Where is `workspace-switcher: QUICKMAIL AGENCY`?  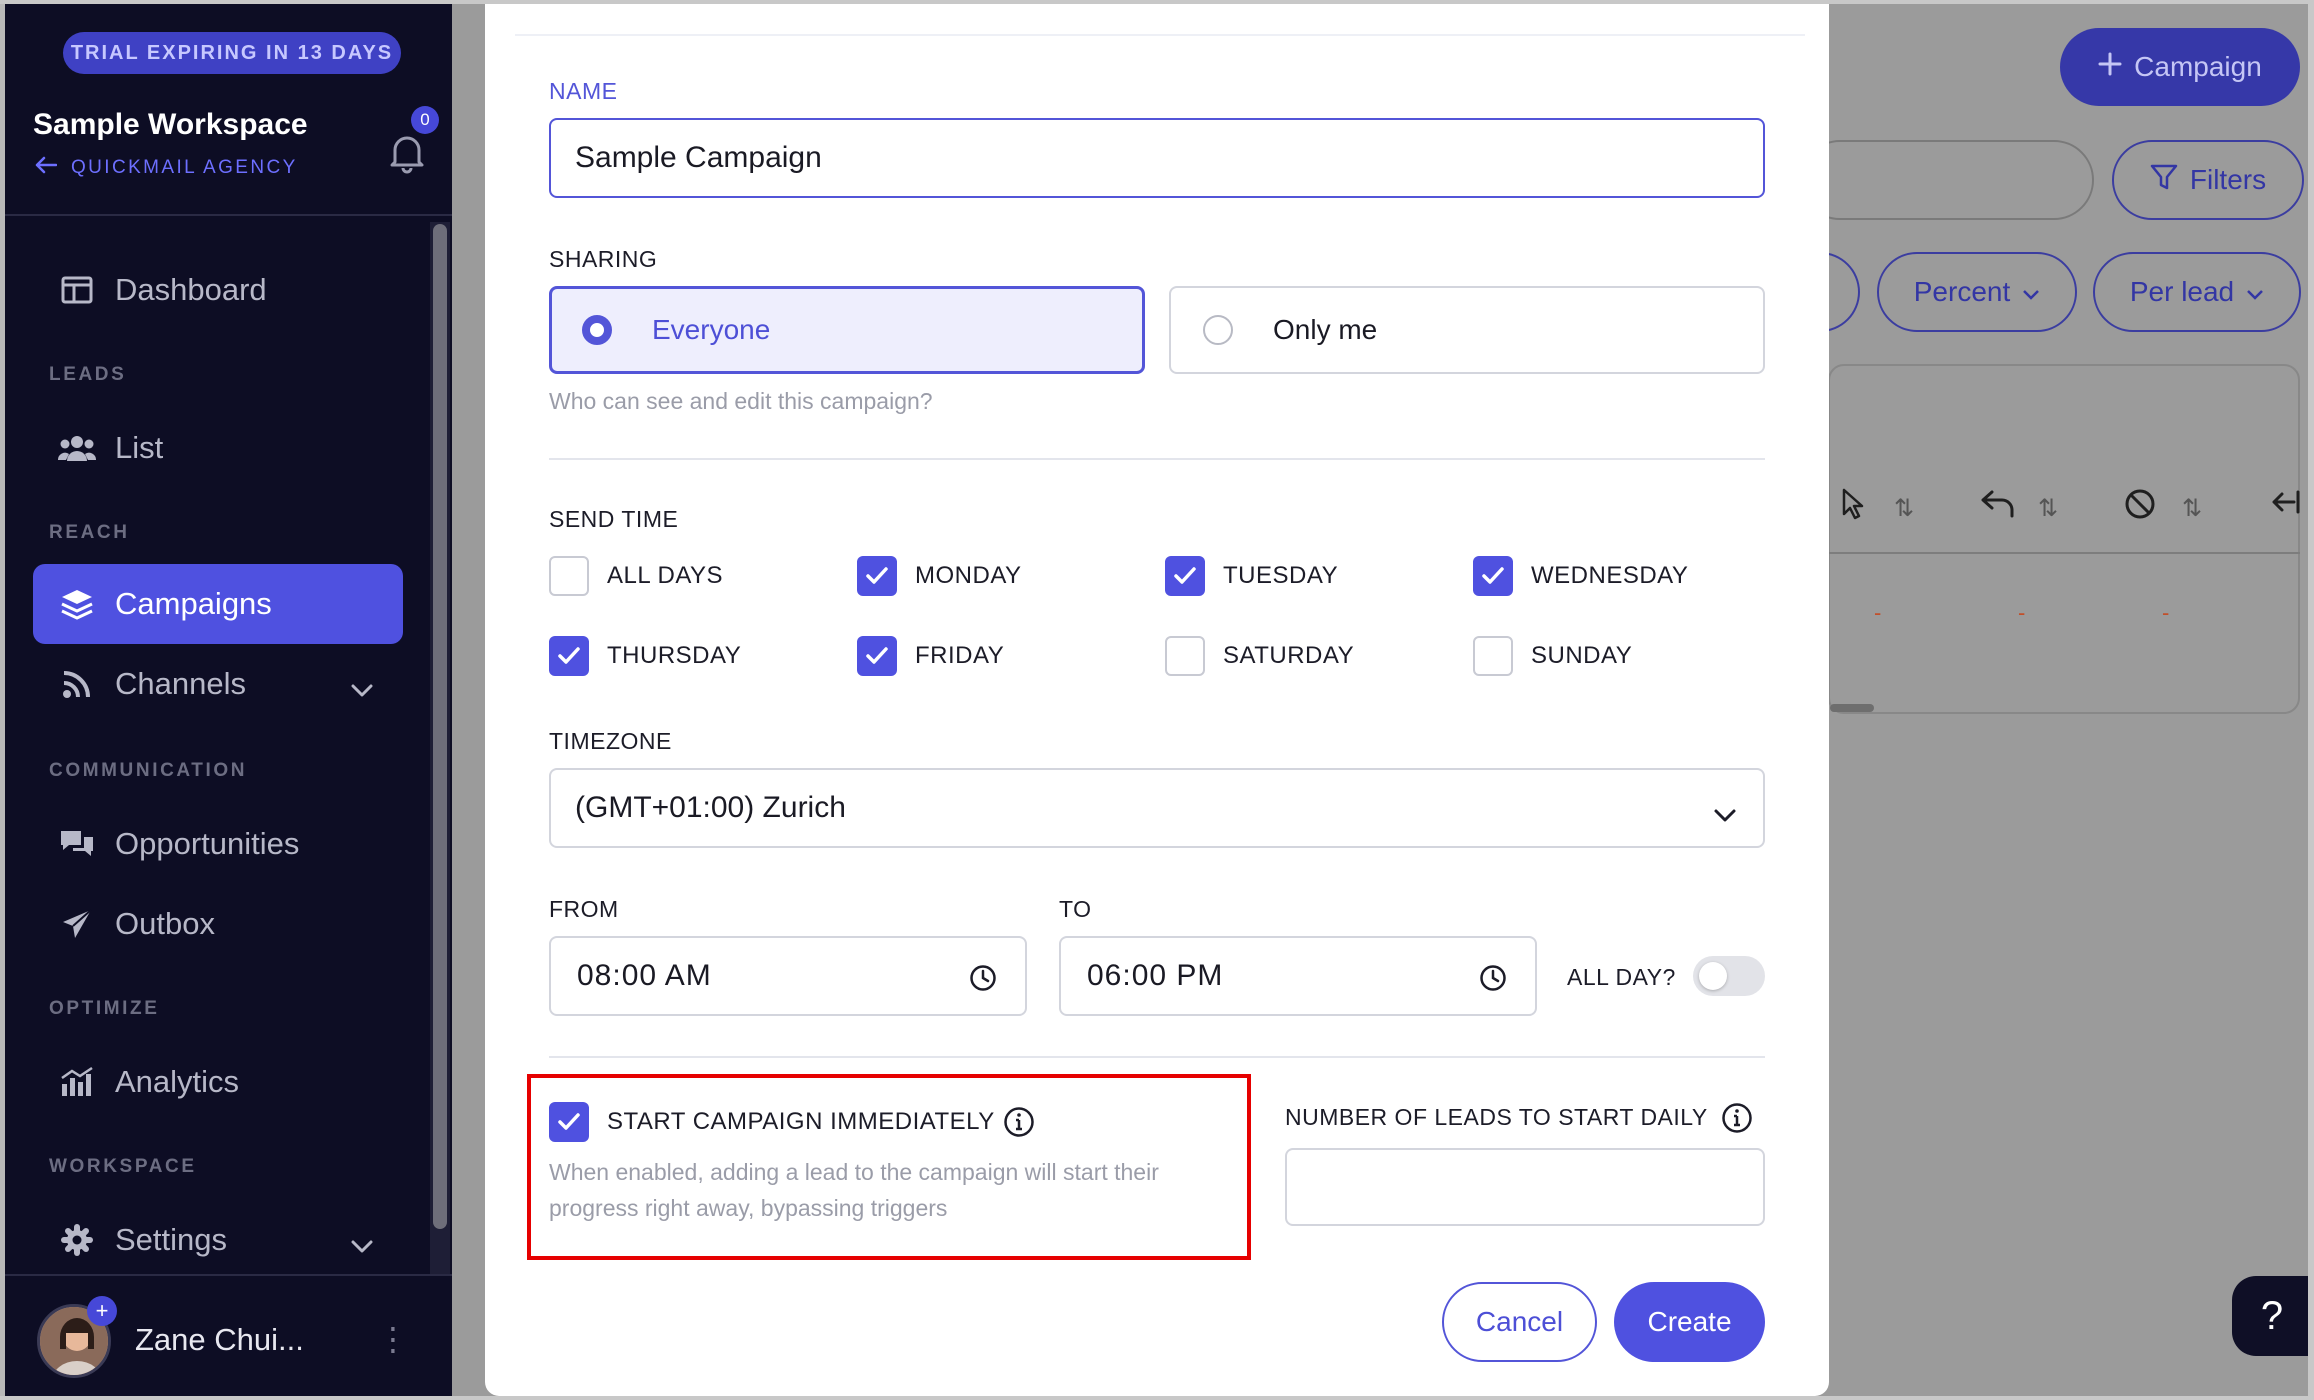
workspace-switcher: QUICKMAIL AGENCY is located at coordinates (166, 168).